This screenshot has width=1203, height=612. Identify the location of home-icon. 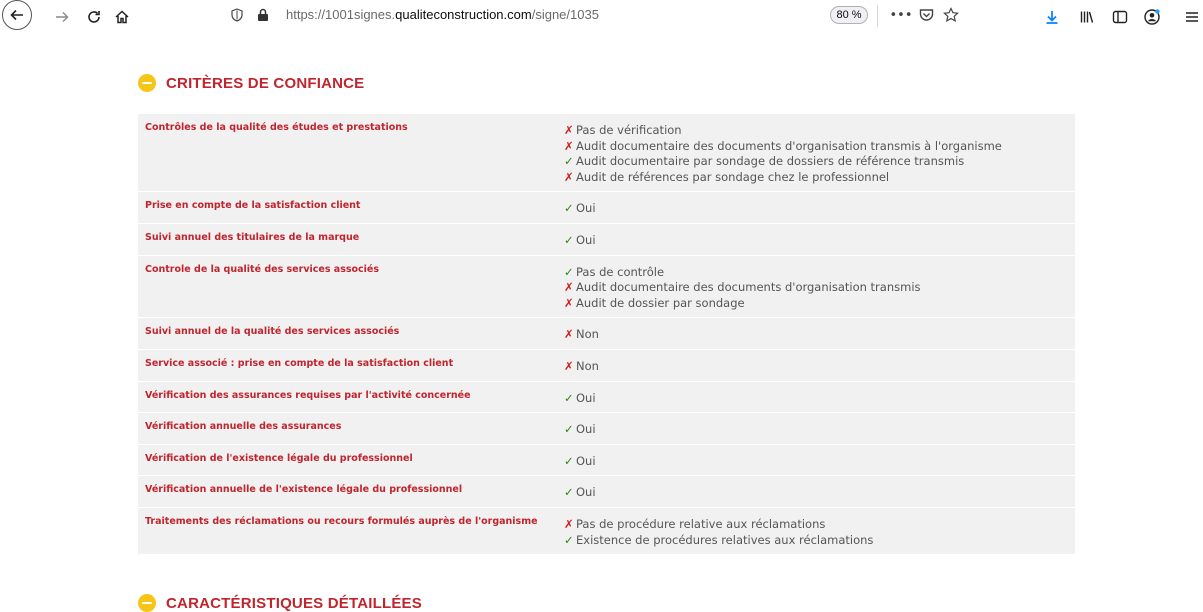
(122, 17).